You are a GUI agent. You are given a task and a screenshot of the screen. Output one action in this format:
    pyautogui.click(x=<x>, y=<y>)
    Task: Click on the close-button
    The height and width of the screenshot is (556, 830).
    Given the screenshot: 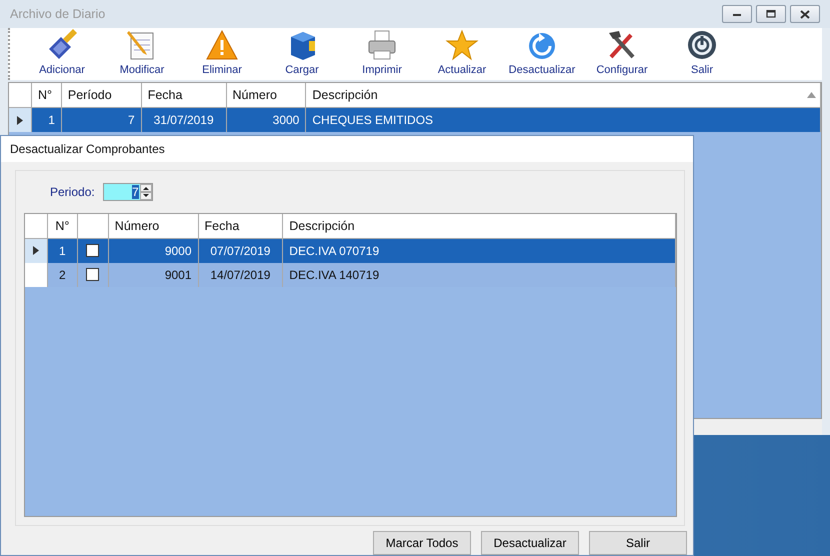 What is the action you would take?
    pyautogui.click(x=805, y=14)
    